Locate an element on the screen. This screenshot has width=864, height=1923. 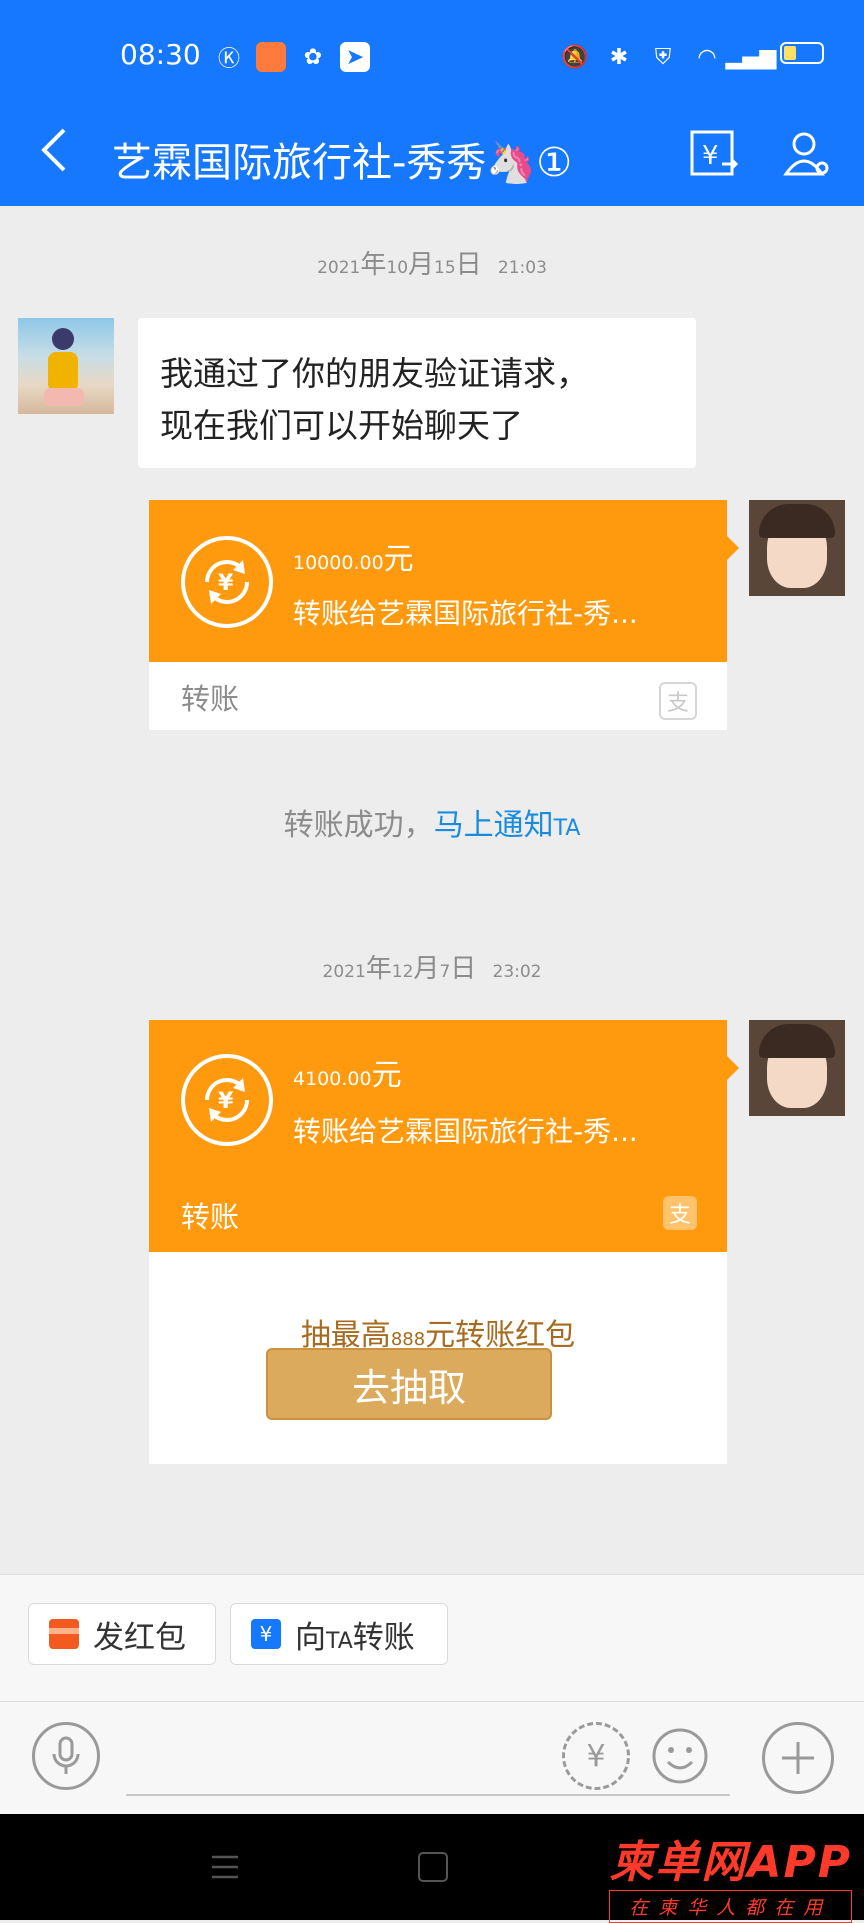
status-app-icons: Ⓚ ✿ ➤ is located at coordinates (292, 57).